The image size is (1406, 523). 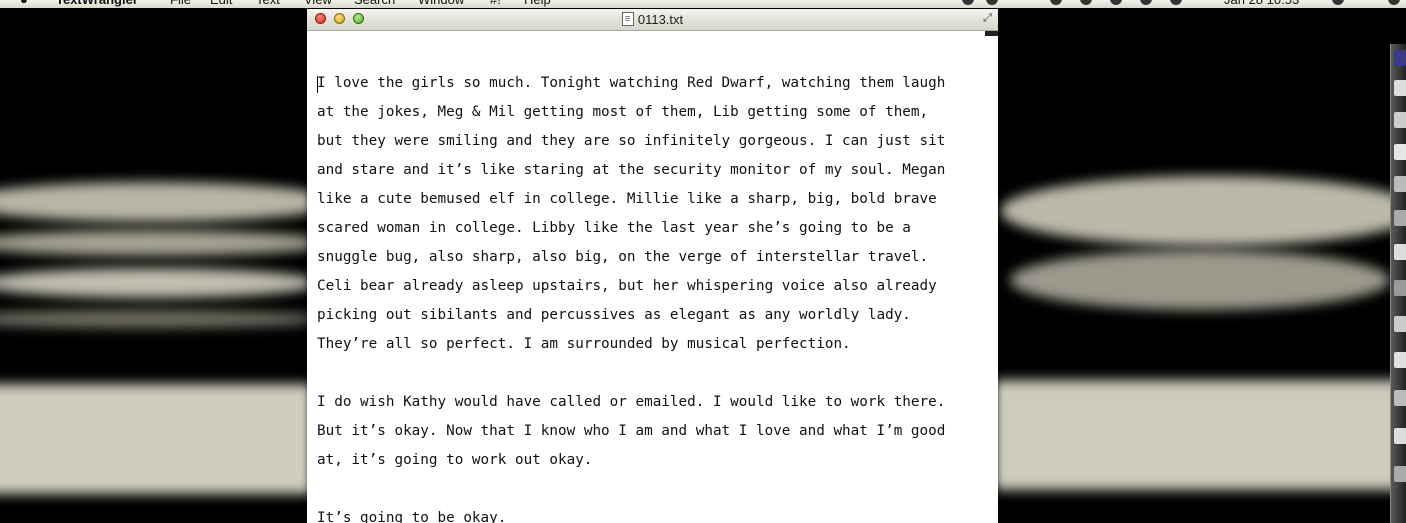 What do you see at coordinates (441, 4) in the screenshot?
I see `menu-window: Window` at bounding box center [441, 4].